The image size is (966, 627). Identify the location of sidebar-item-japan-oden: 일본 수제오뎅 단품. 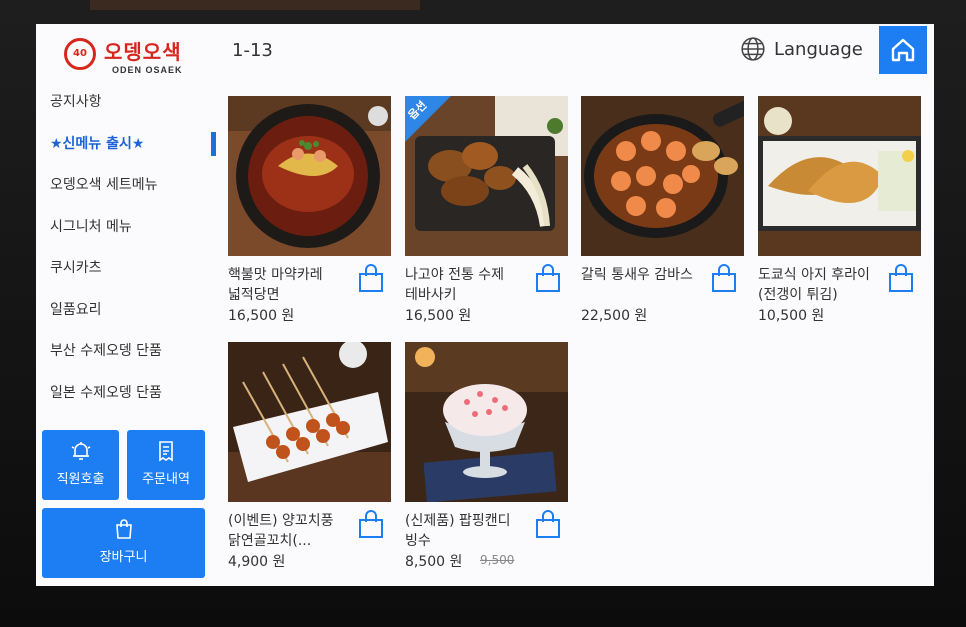
(126, 402).